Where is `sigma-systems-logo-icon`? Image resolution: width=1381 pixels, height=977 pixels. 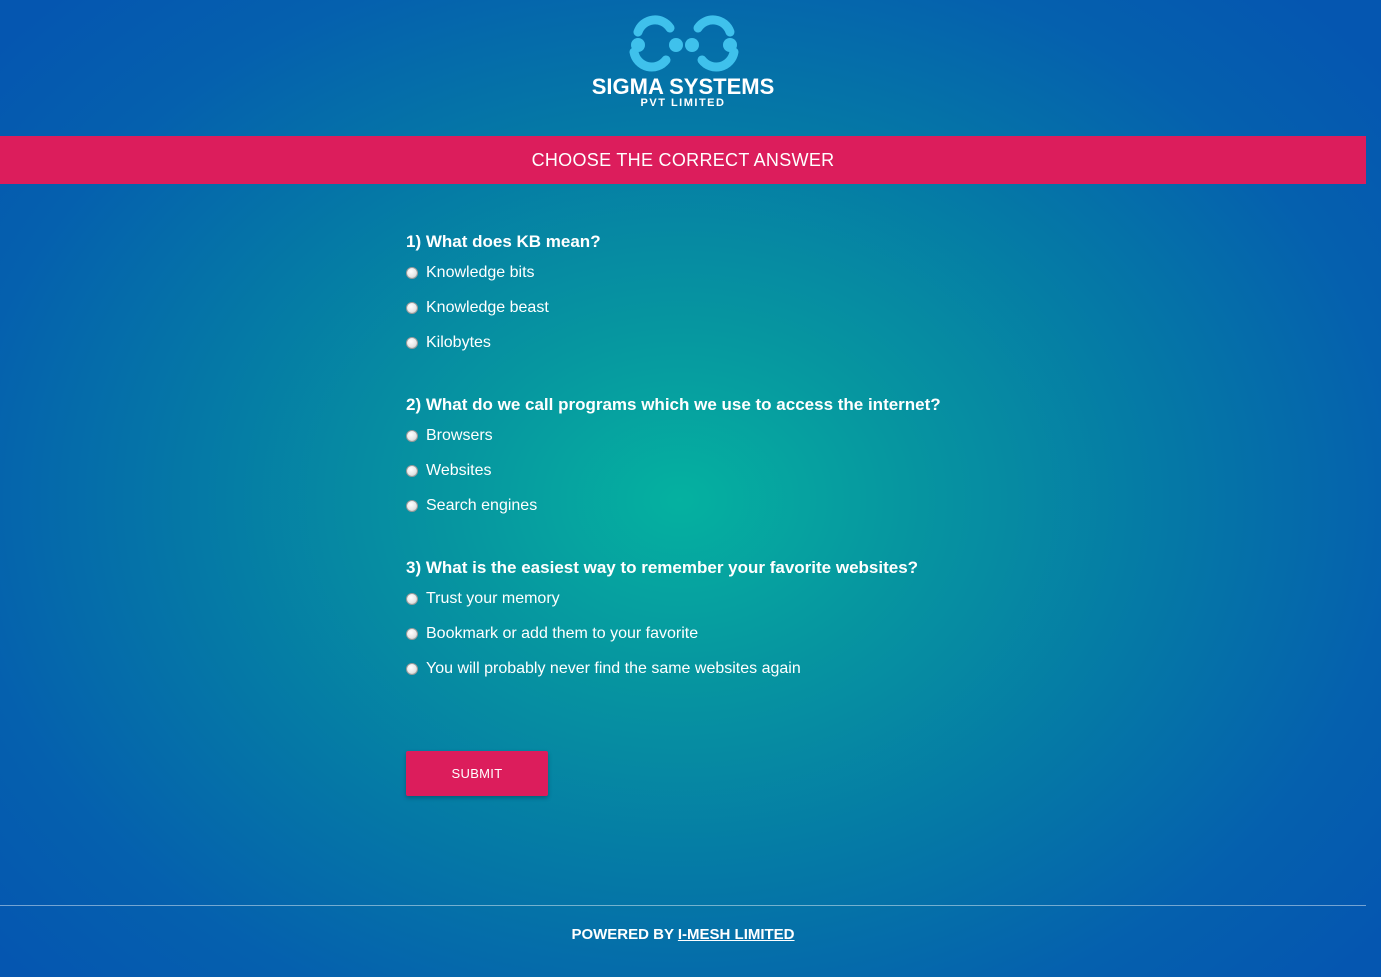
sigma-systems-logo-icon is located at coordinates (684, 43).